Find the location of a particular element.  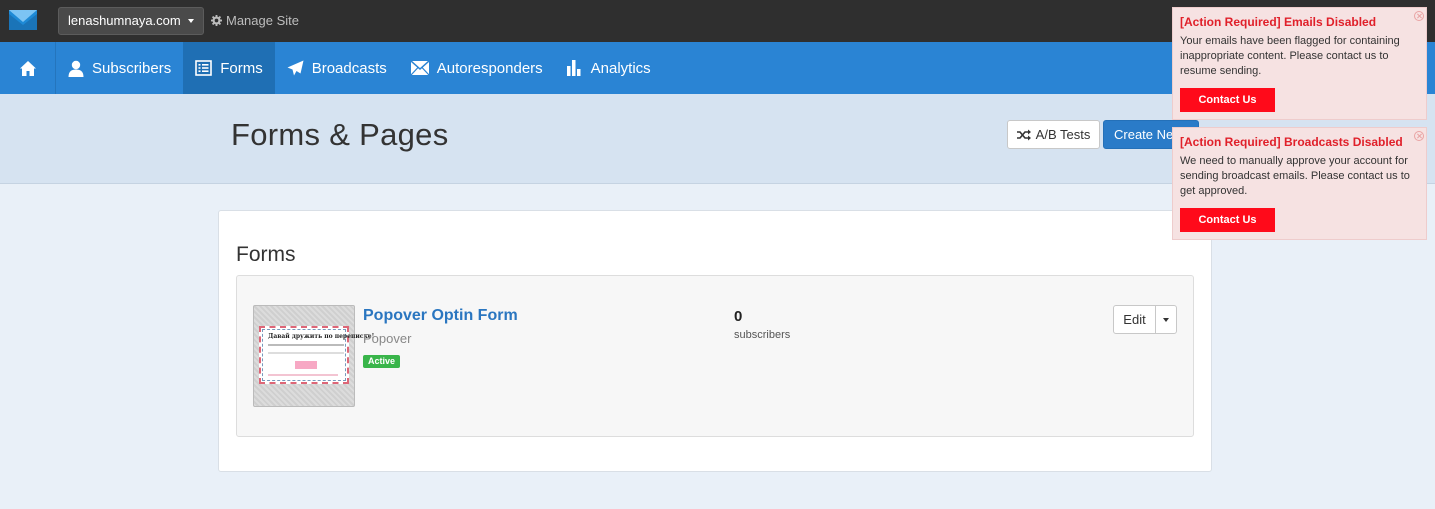

subscriber-count-label: subscribers is located at coordinates (762, 335).